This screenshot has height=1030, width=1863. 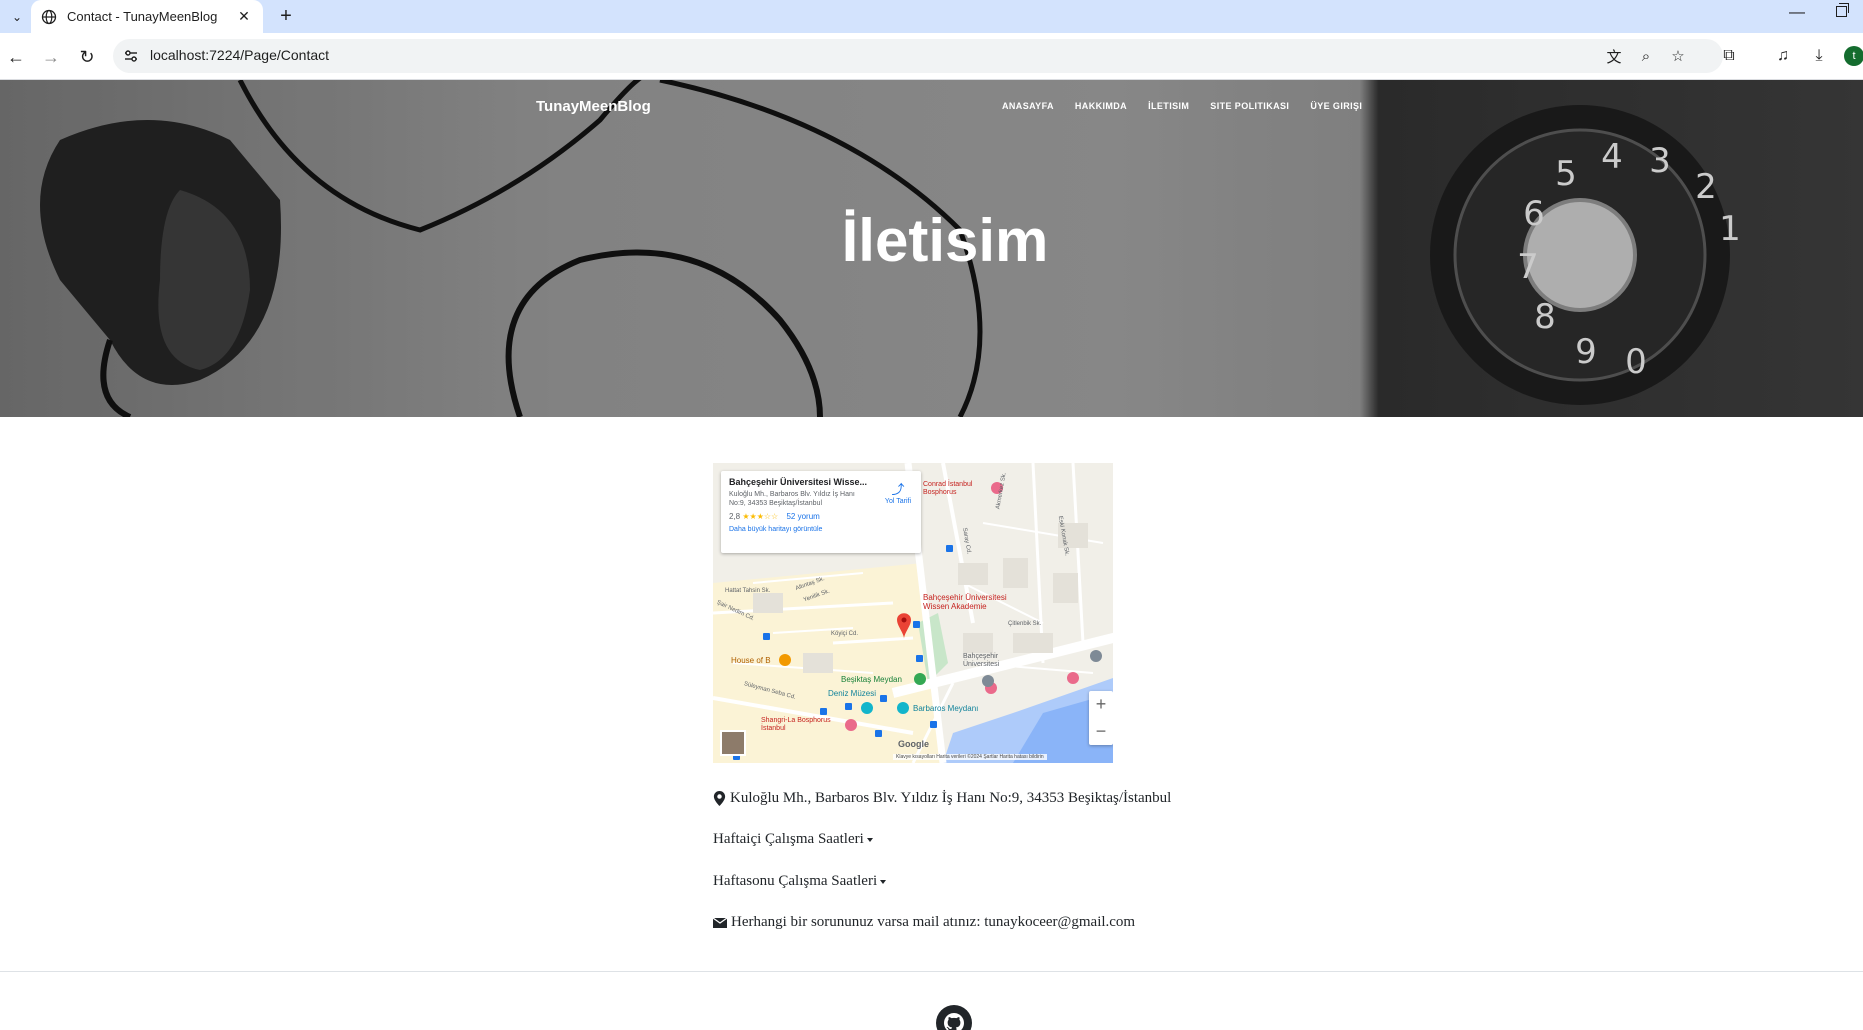 What do you see at coordinates (1101, 704) in the screenshot?
I see `zoom-in-button: +` at bounding box center [1101, 704].